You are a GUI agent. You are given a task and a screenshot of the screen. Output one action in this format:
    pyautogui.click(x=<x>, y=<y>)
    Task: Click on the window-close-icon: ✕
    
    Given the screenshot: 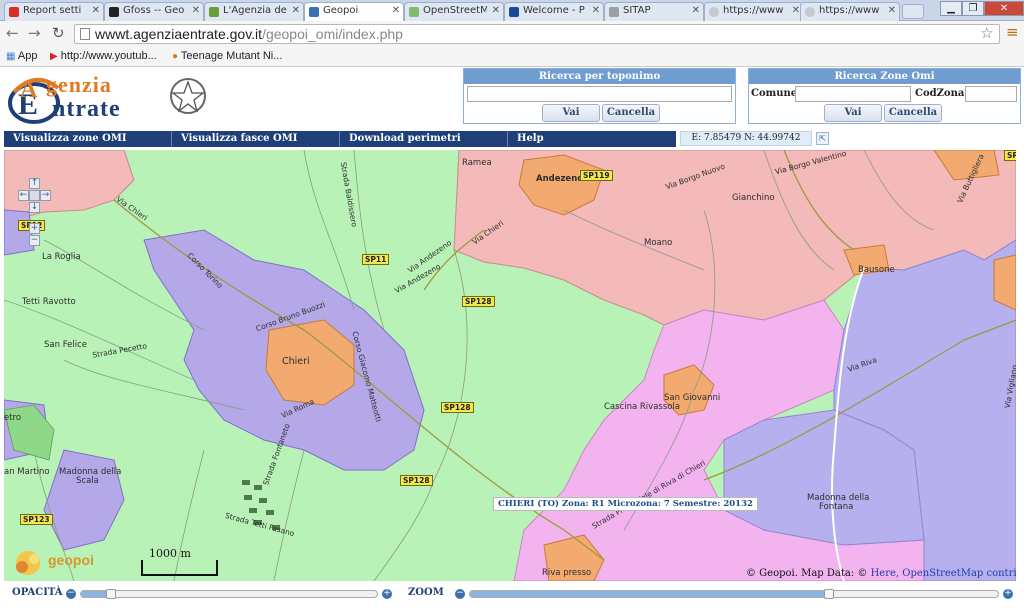 What is the action you would take?
    pyautogui.click(x=1004, y=8)
    